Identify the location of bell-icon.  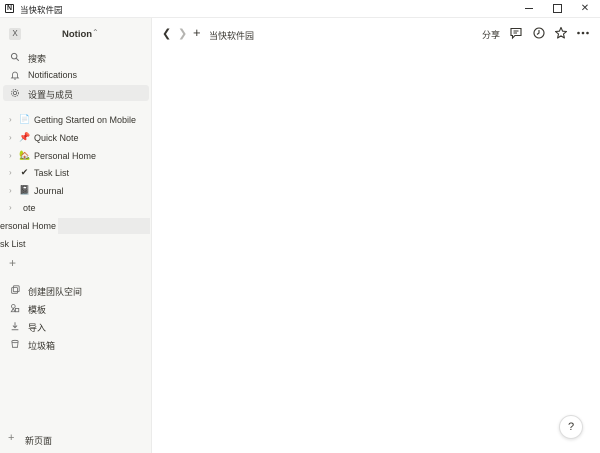
(15, 75).